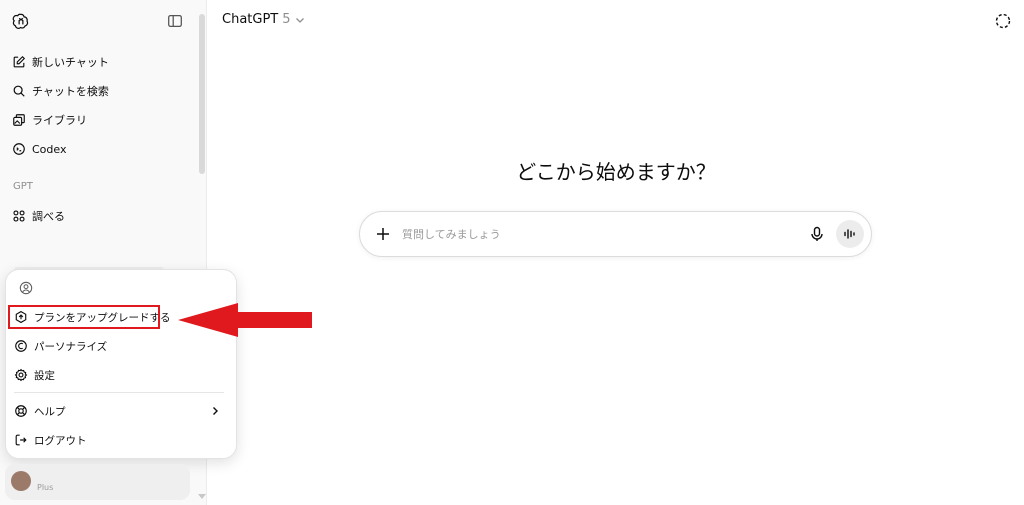 This screenshot has width=1024, height=505. What do you see at coordinates (59, 120) in the screenshot?
I see `sidebar-item-label: ライブラリ` at bounding box center [59, 120].